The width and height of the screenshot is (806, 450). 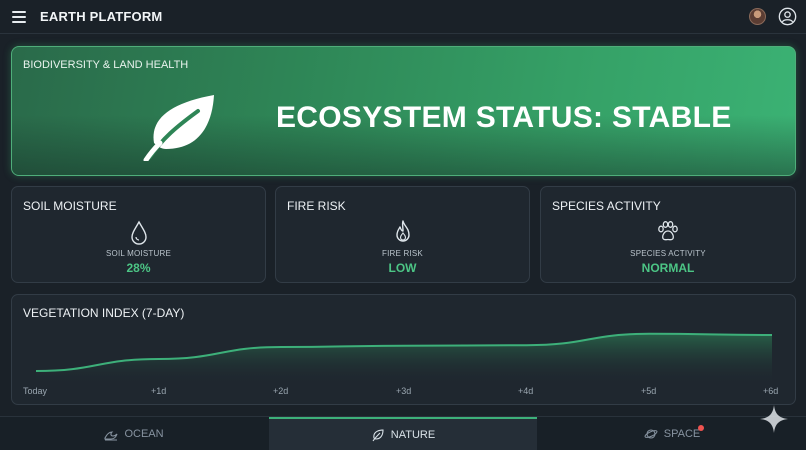 I want to click on x-tick-label: +6d, so click(x=771, y=391).